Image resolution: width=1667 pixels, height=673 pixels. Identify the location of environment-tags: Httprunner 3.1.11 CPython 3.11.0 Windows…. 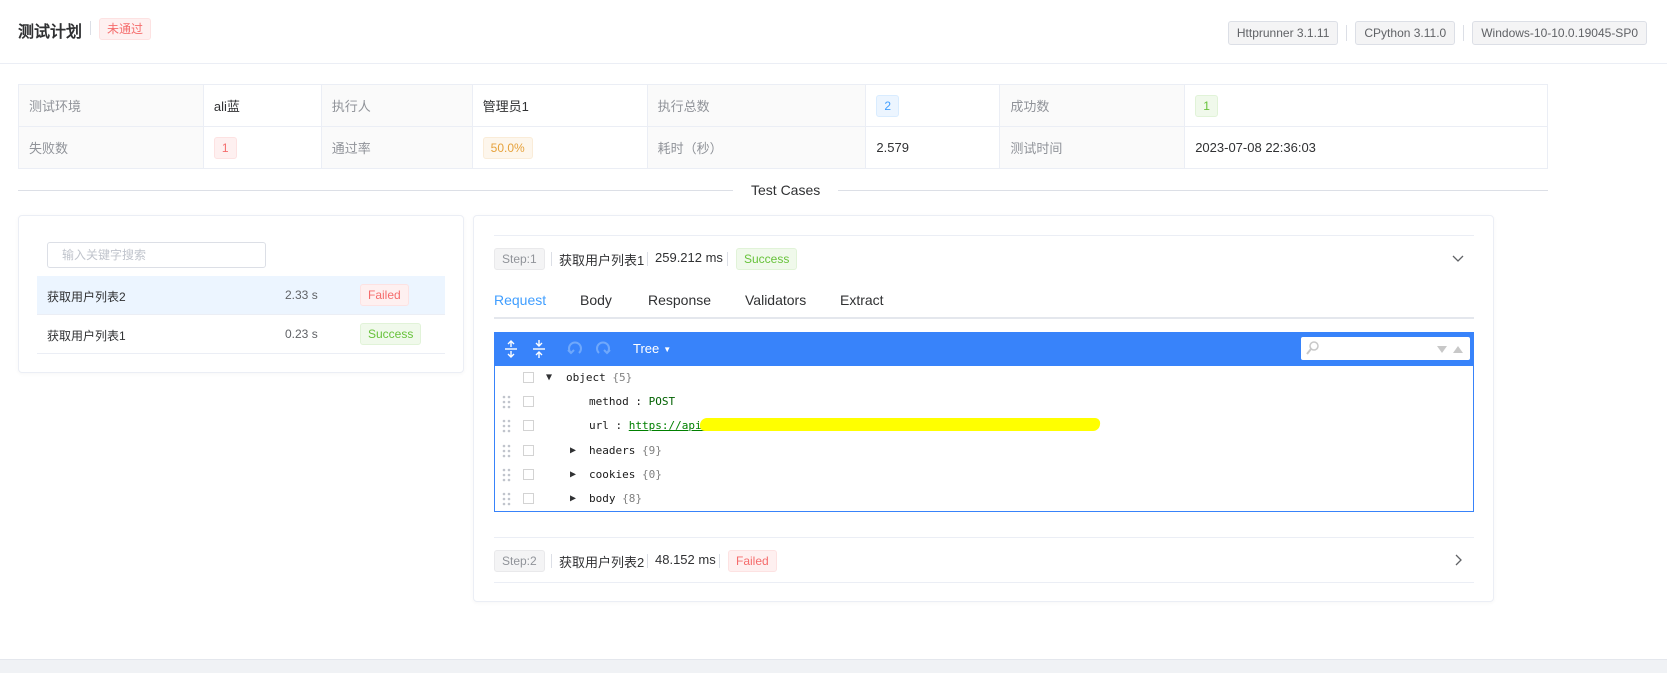
(1437, 33).